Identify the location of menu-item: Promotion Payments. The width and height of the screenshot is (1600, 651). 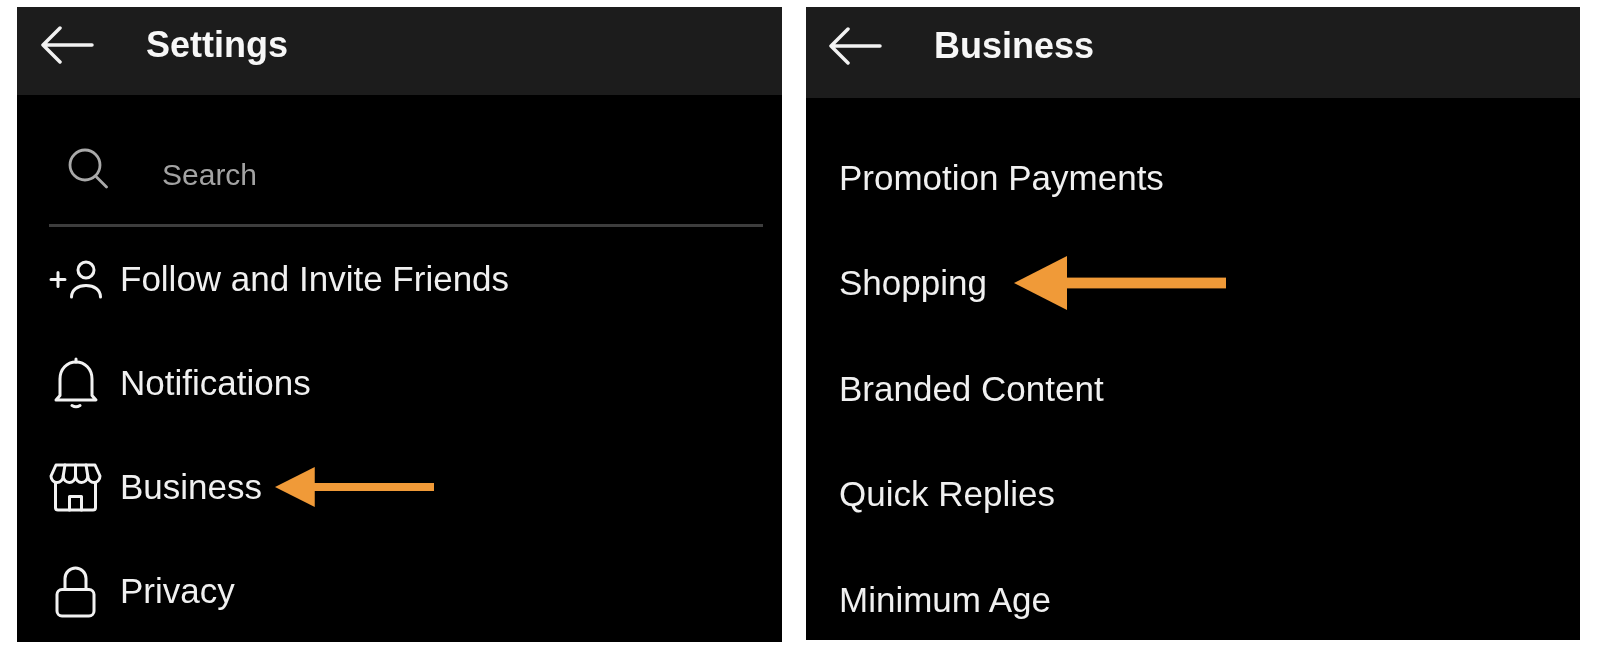
(1001, 177).